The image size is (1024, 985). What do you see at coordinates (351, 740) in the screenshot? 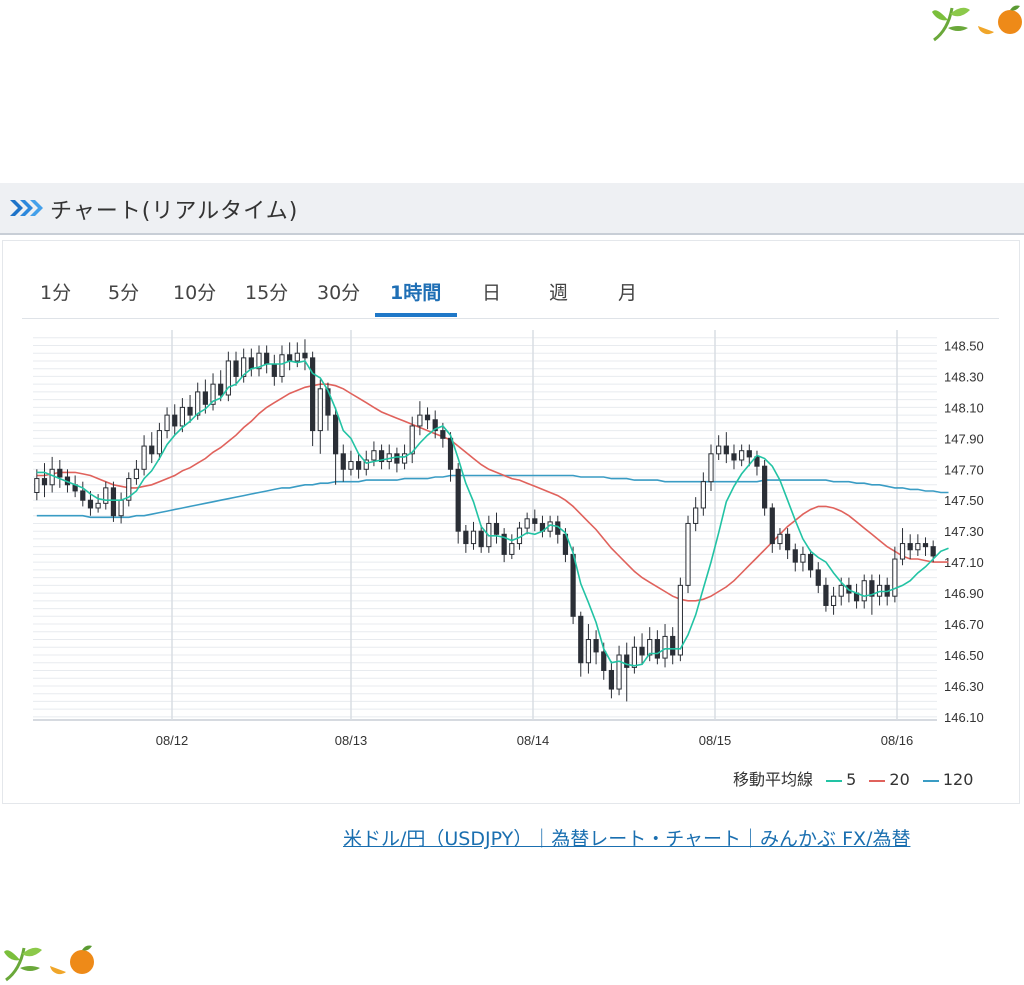
I see `x-tick-label: 08/13` at bounding box center [351, 740].